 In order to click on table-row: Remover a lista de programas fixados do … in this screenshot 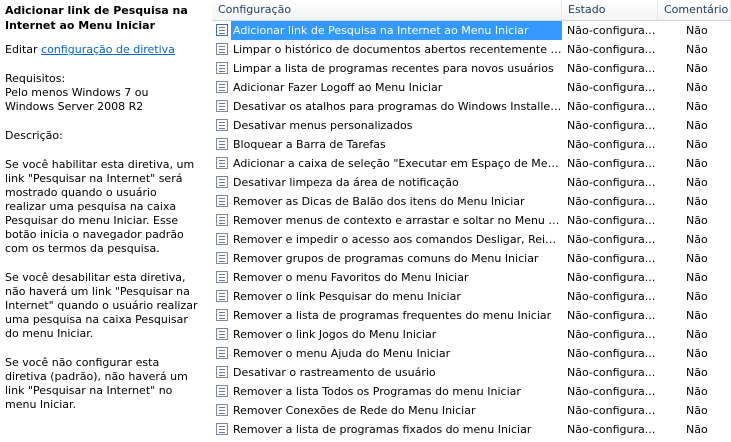, I will do `click(471, 429)`.